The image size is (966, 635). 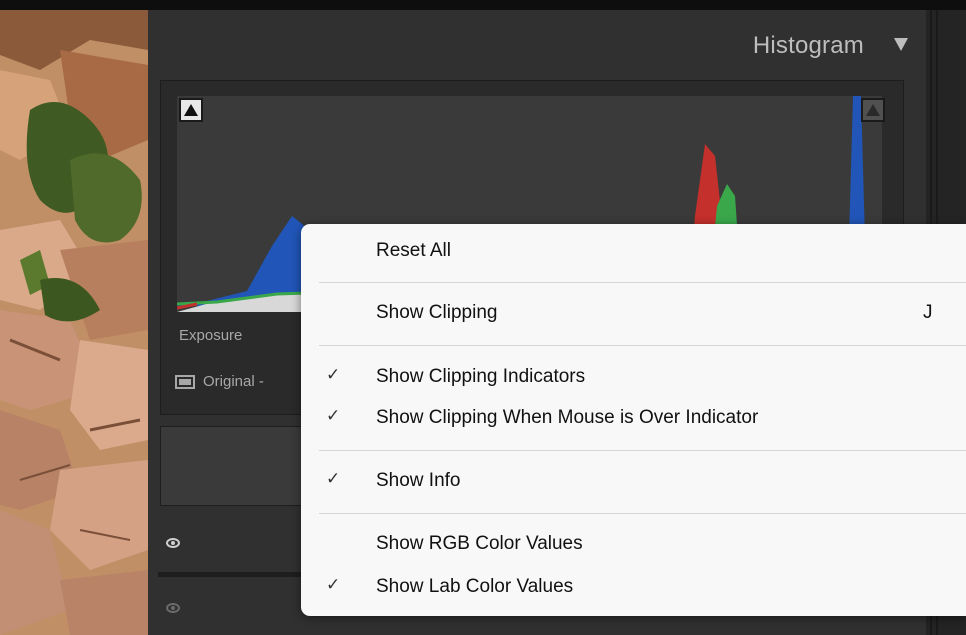 I want to click on menu-item-show-rgb-values: Show RGB Color Values, so click(x=633, y=545).